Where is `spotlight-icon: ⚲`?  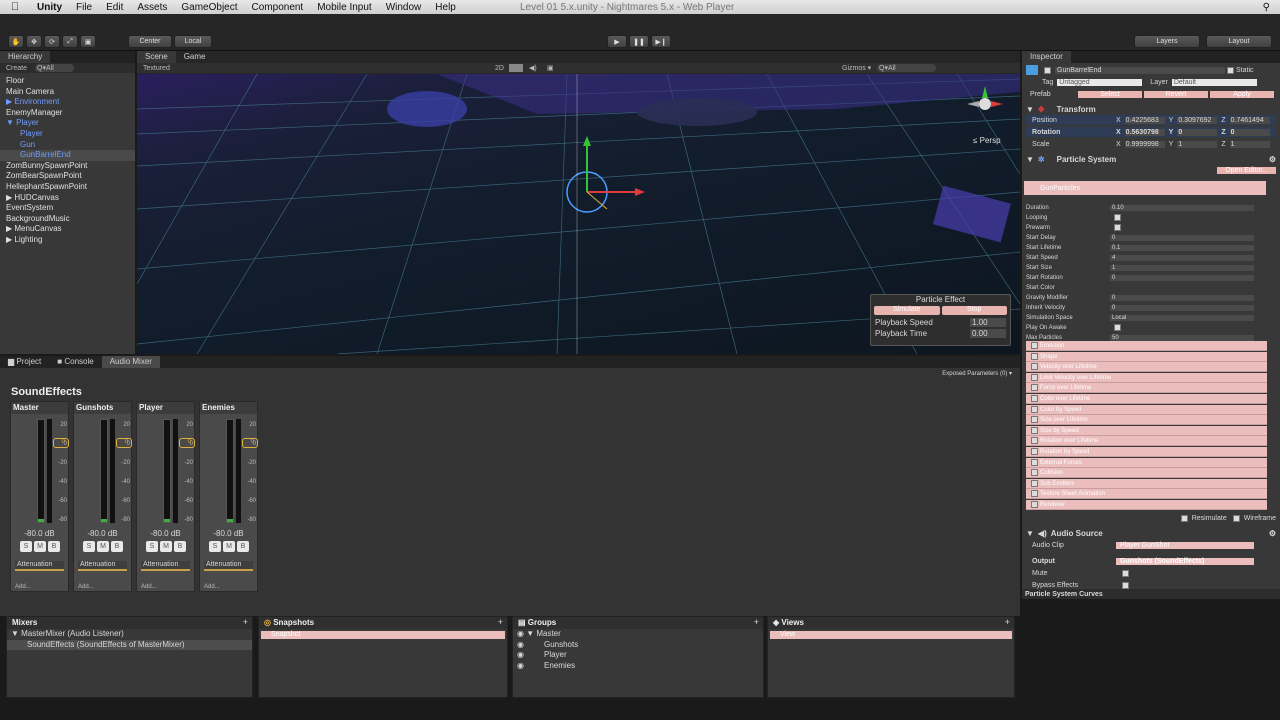 spotlight-icon: ⚲ is located at coordinates (1266, 7).